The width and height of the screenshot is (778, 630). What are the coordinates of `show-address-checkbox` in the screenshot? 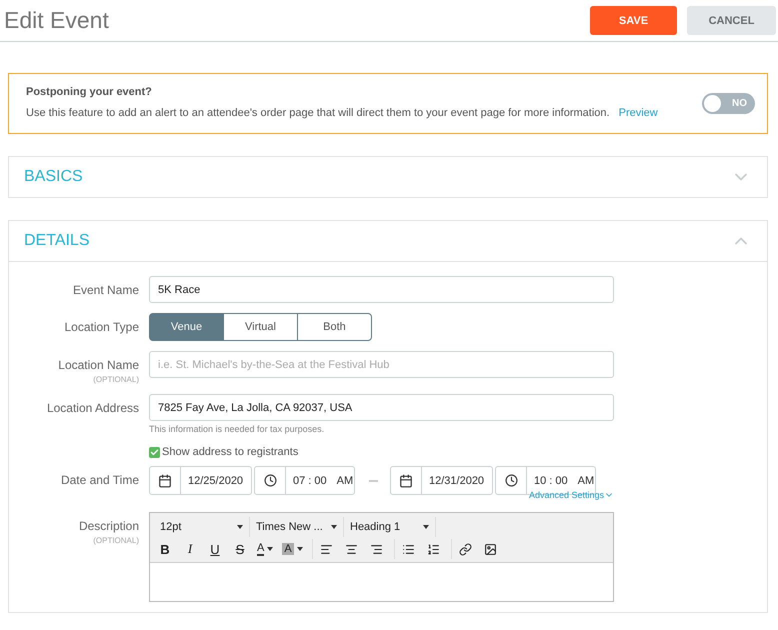 It's located at (154, 452).